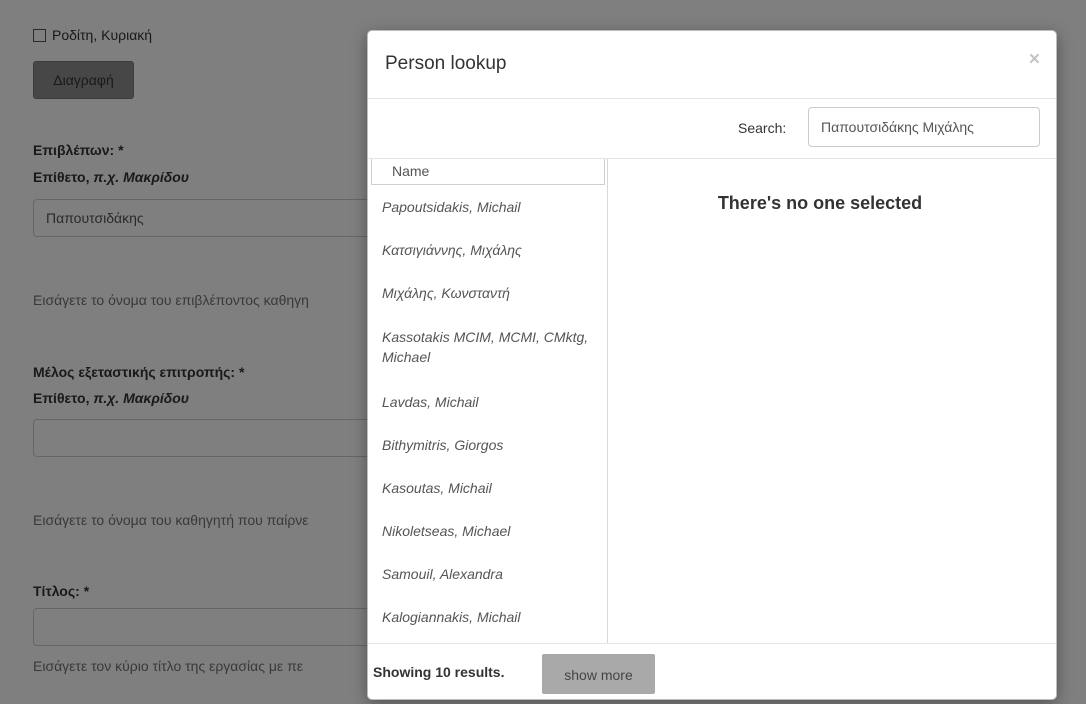 Image resolution: width=1086 pixels, height=704 pixels. Describe the element at coordinates (820, 203) in the screenshot. I see `empty-selection-message: There's no one selected` at that location.